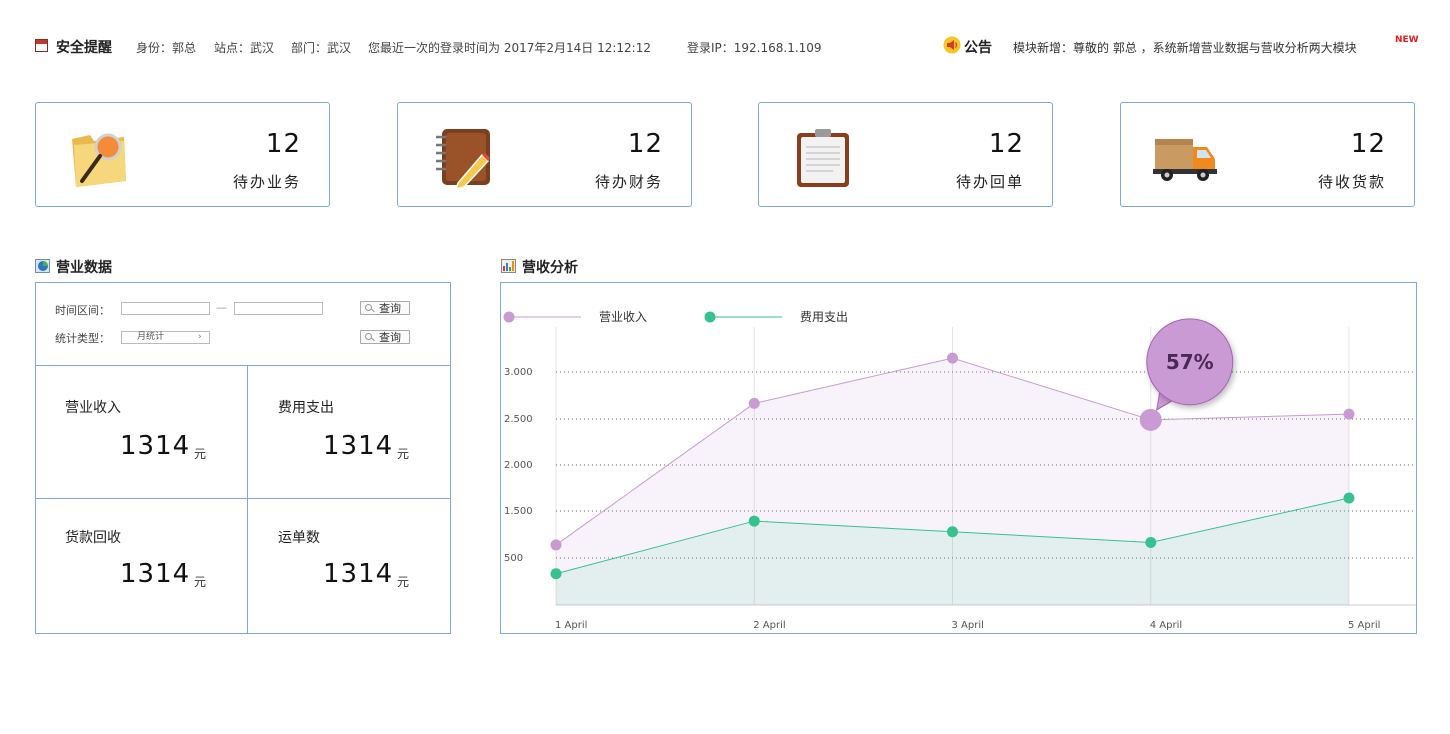 Image resolution: width=1450 pixels, height=734 pixels. Describe the element at coordinates (306, 408) in the screenshot. I see `metric-label: 费用支出` at that location.